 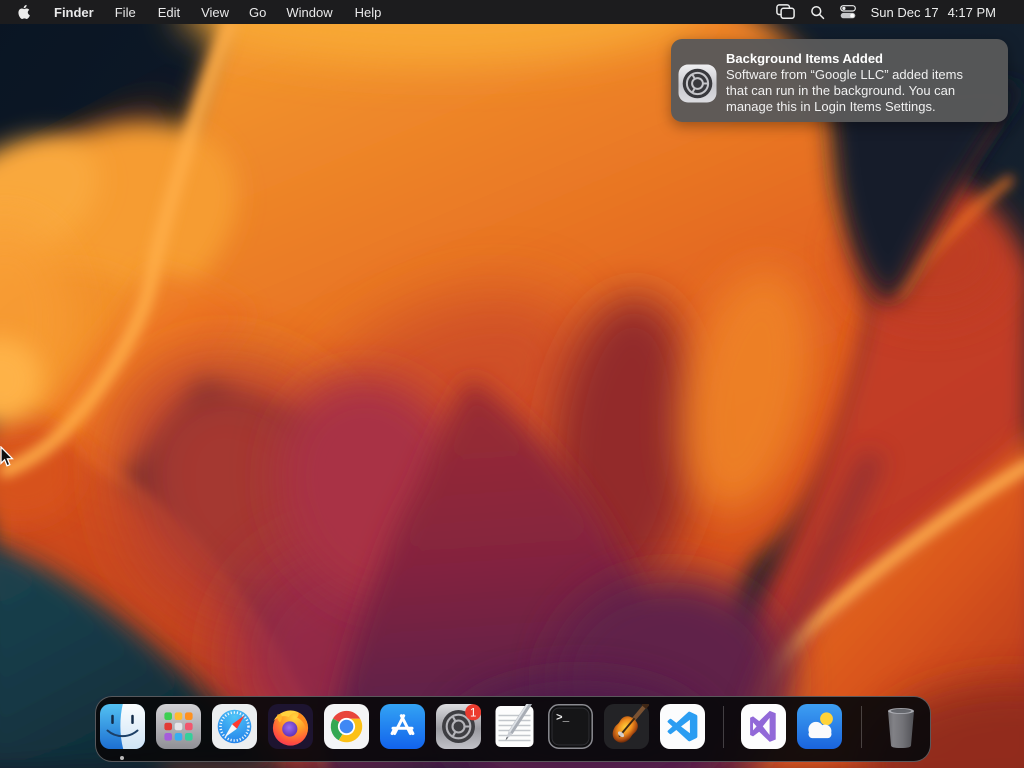 What do you see at coordinates (473, 713) in the screenshot?
I see `svg-text: 1` at bounding box center [473, 713].